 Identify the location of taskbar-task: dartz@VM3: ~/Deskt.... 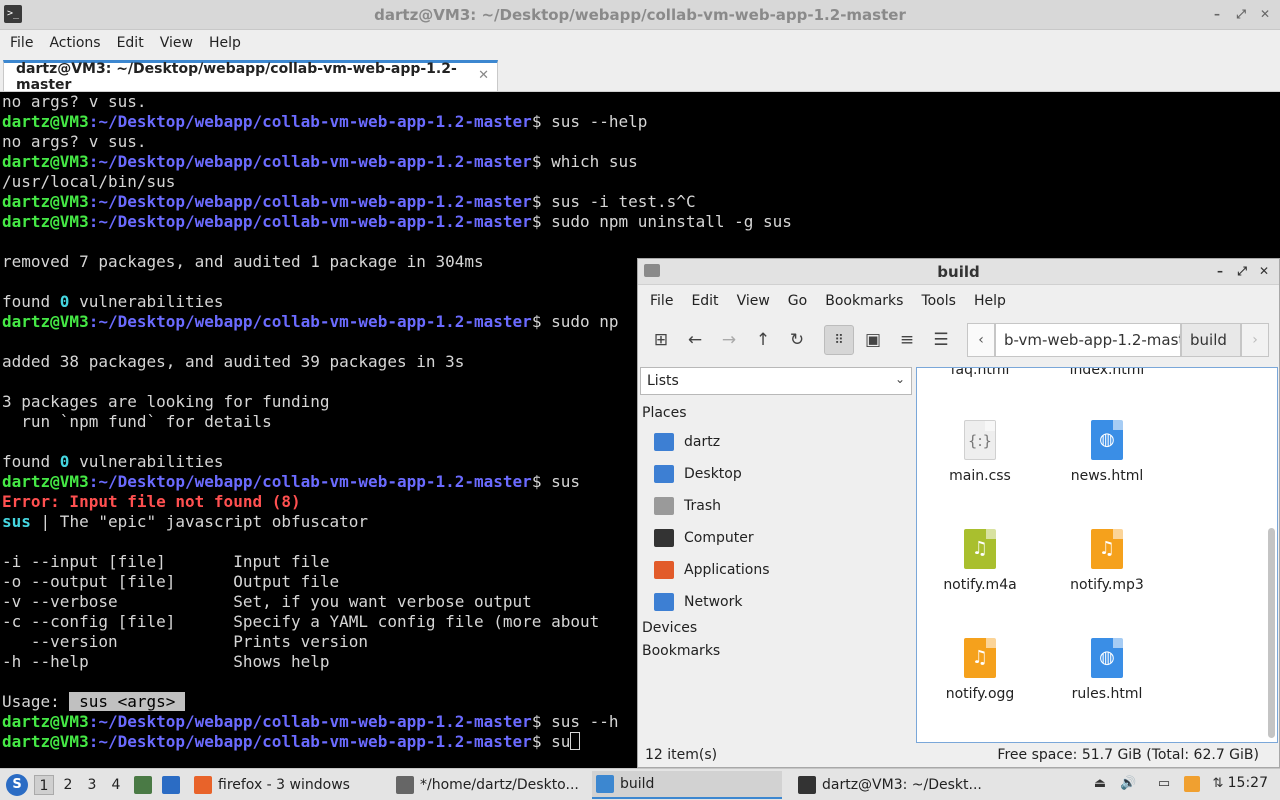
(894, 785).